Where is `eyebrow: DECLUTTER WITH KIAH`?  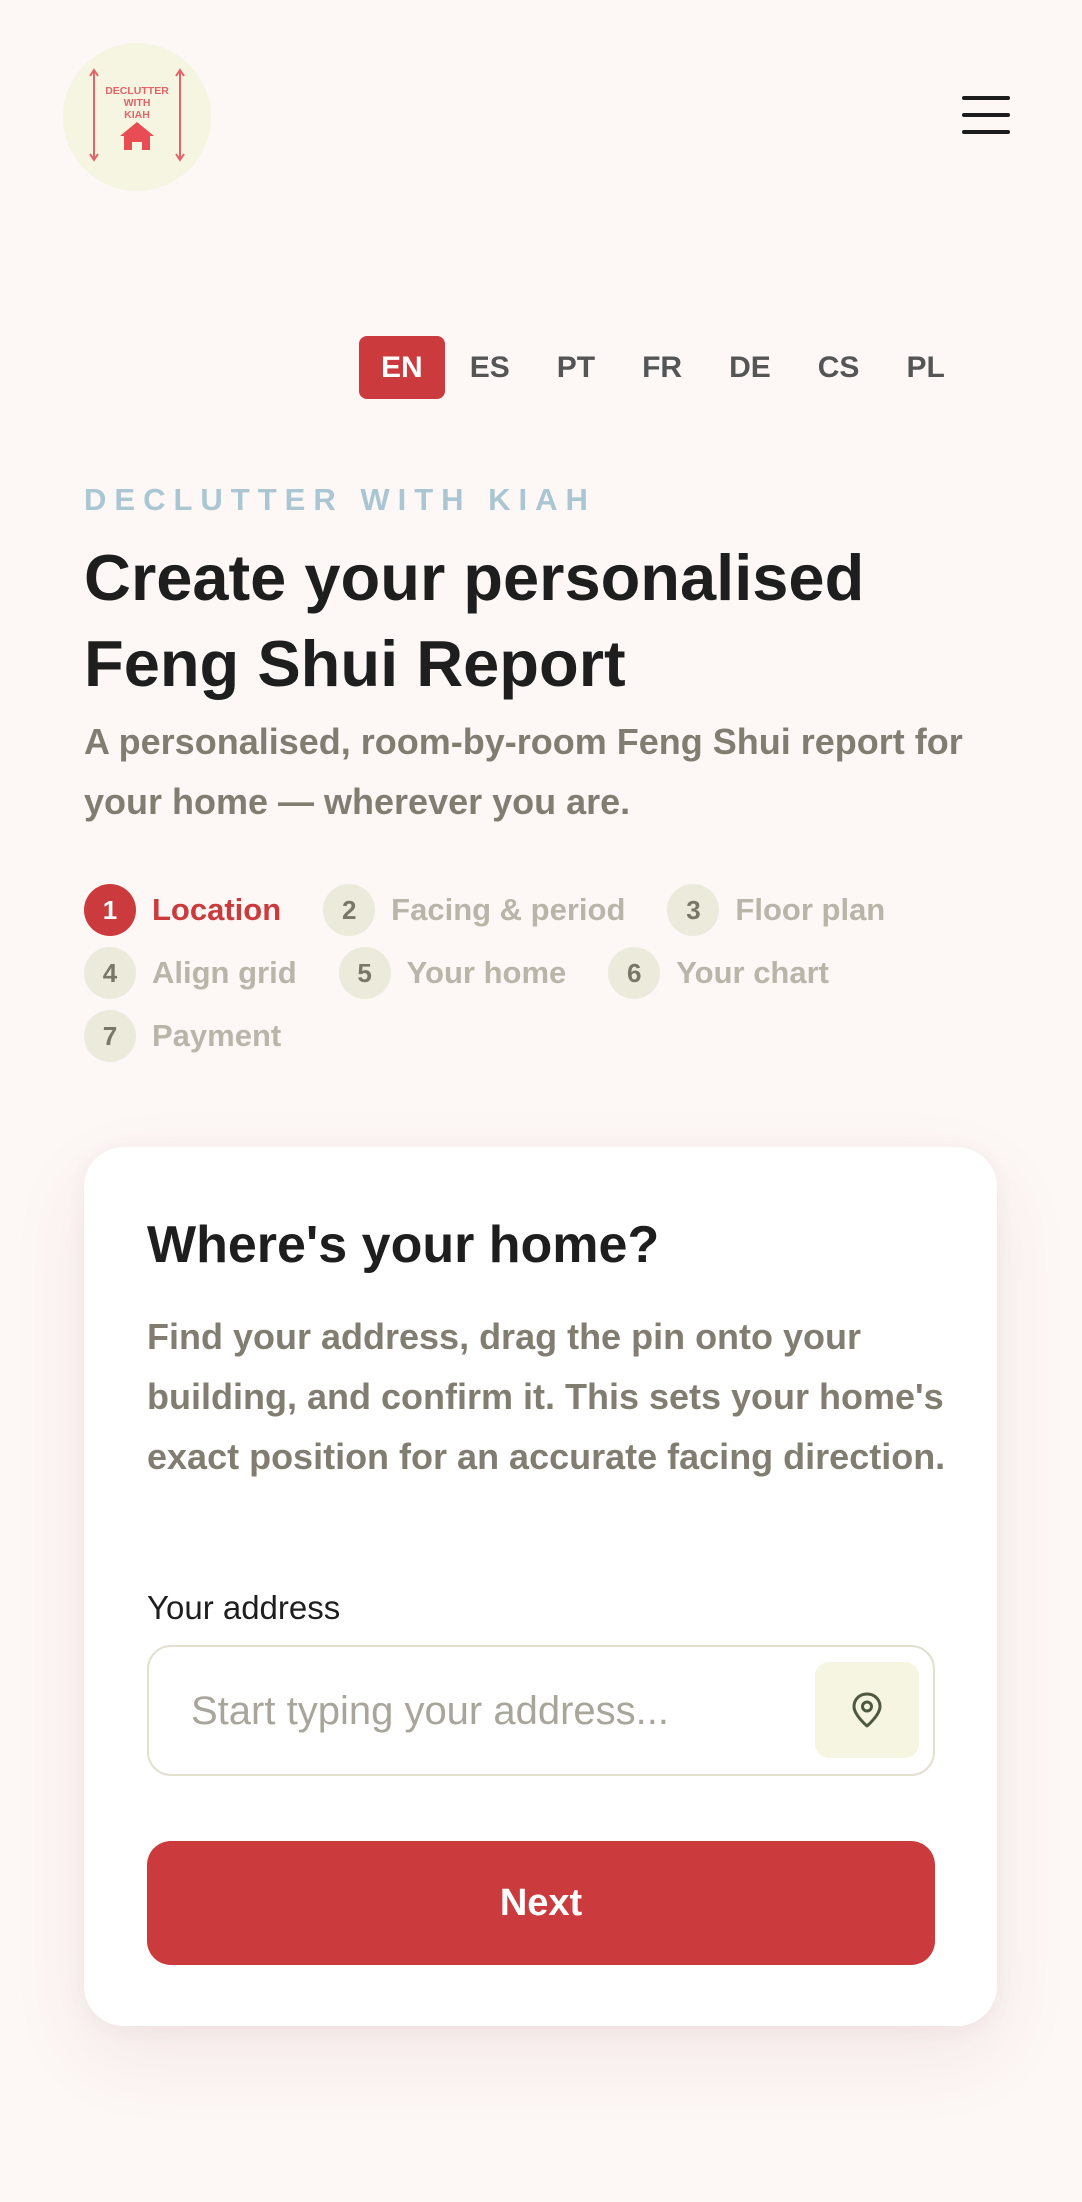
eyebrow: DECLUTTER WITH KIAH is located at coordinates (340, 499).